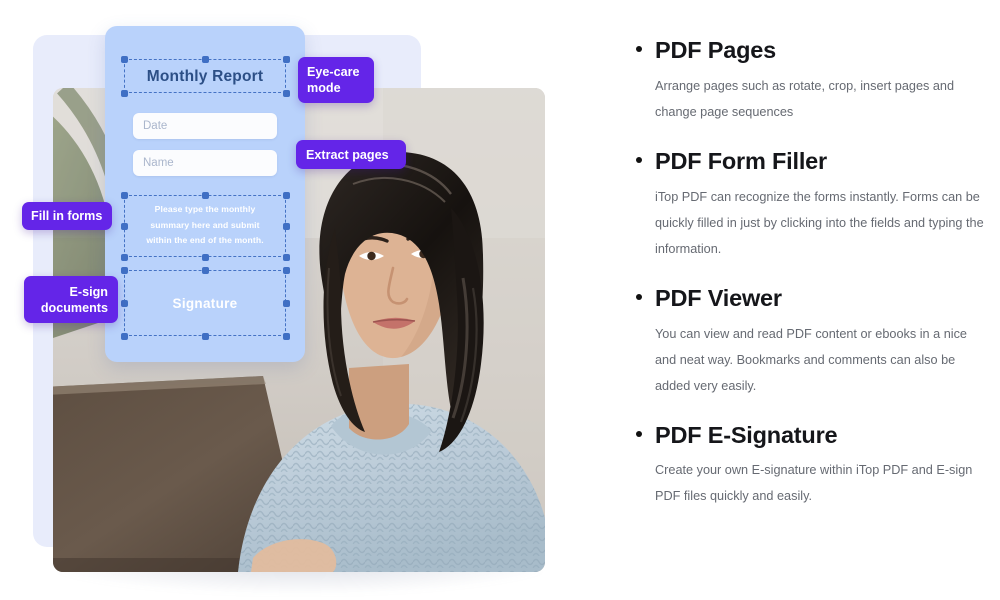 This screenshot has height=600, width=1000. I want to click on feature-title: PDF Viewer, so click(718, 297).